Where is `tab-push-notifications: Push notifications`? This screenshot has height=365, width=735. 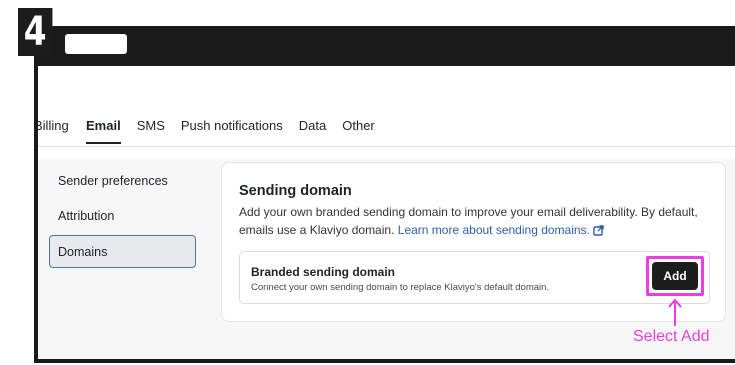 tab-push-notifications: Push notifications is located at coordinates (232, 131).